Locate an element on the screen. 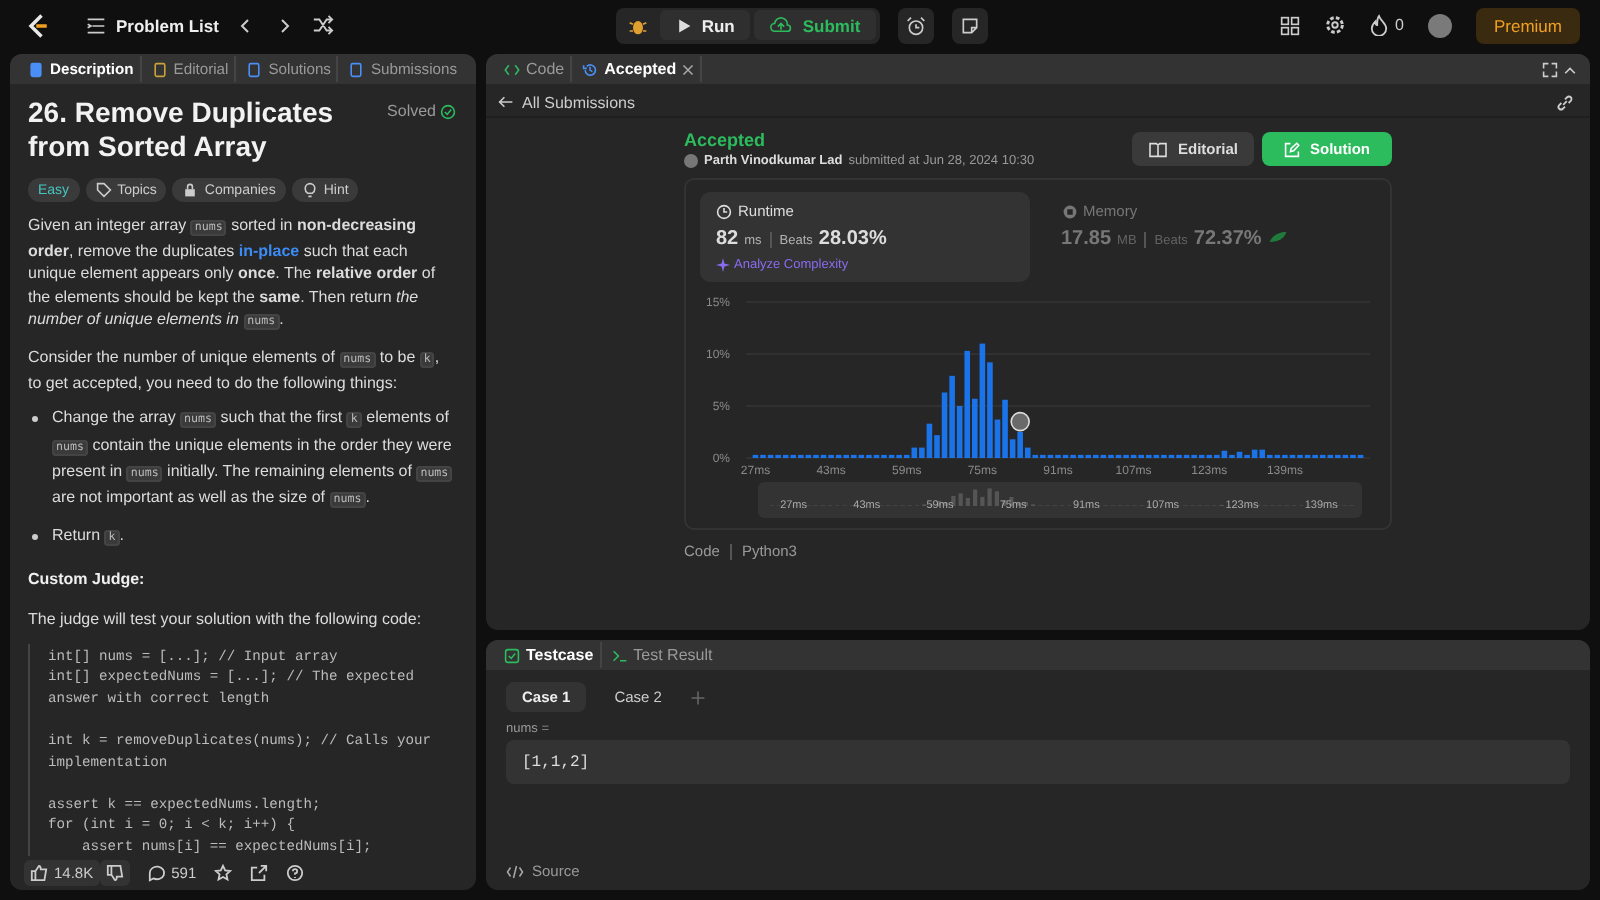 The image size is (1600, 900). close-icon is located at coordinates (688, 69).